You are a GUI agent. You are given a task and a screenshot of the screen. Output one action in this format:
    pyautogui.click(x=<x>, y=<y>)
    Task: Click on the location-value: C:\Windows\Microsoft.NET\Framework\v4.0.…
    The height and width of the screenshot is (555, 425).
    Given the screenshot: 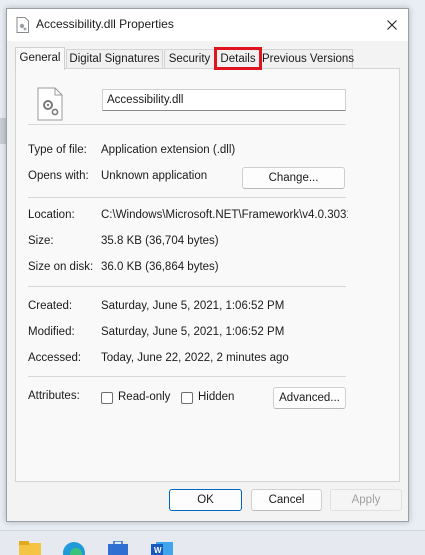 What is the action you would take?
    pyautogui.click(x=224, y=215)
    